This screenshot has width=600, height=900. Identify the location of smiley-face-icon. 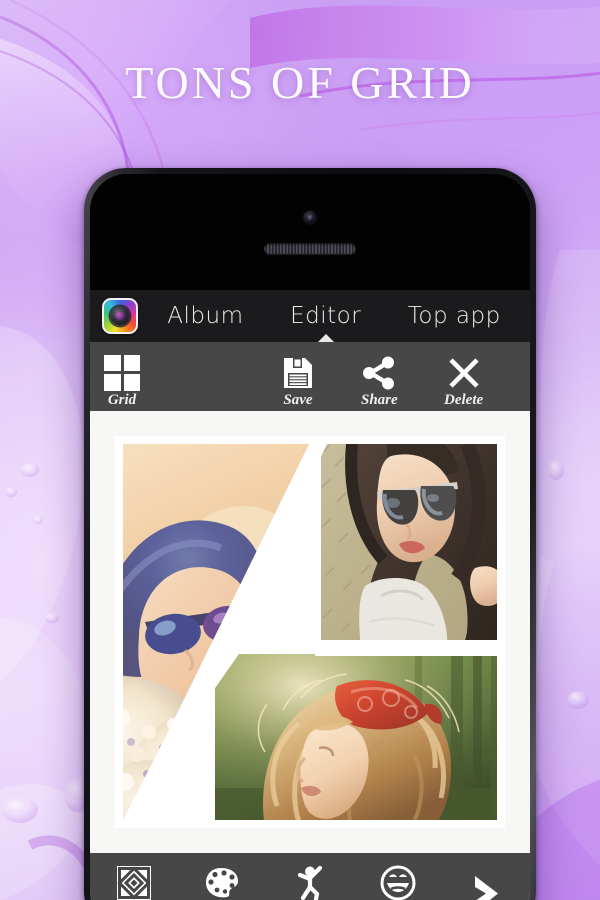
(398, 882).